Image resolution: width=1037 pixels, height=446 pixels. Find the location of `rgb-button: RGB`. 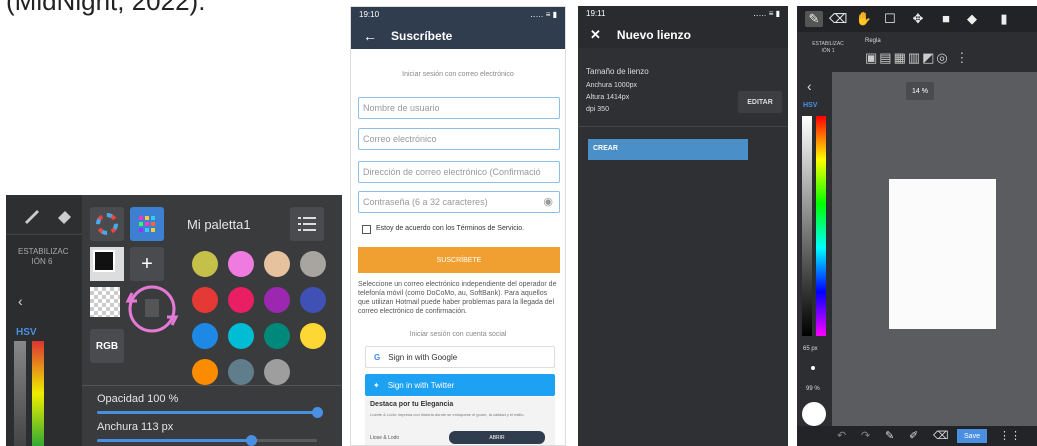

rgb-button: RGB is located at coordinates (107, 346).